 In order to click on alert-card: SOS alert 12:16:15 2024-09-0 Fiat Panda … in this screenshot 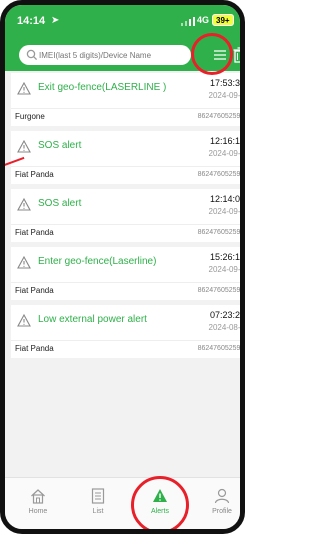, I will do `click(125, 157)`.